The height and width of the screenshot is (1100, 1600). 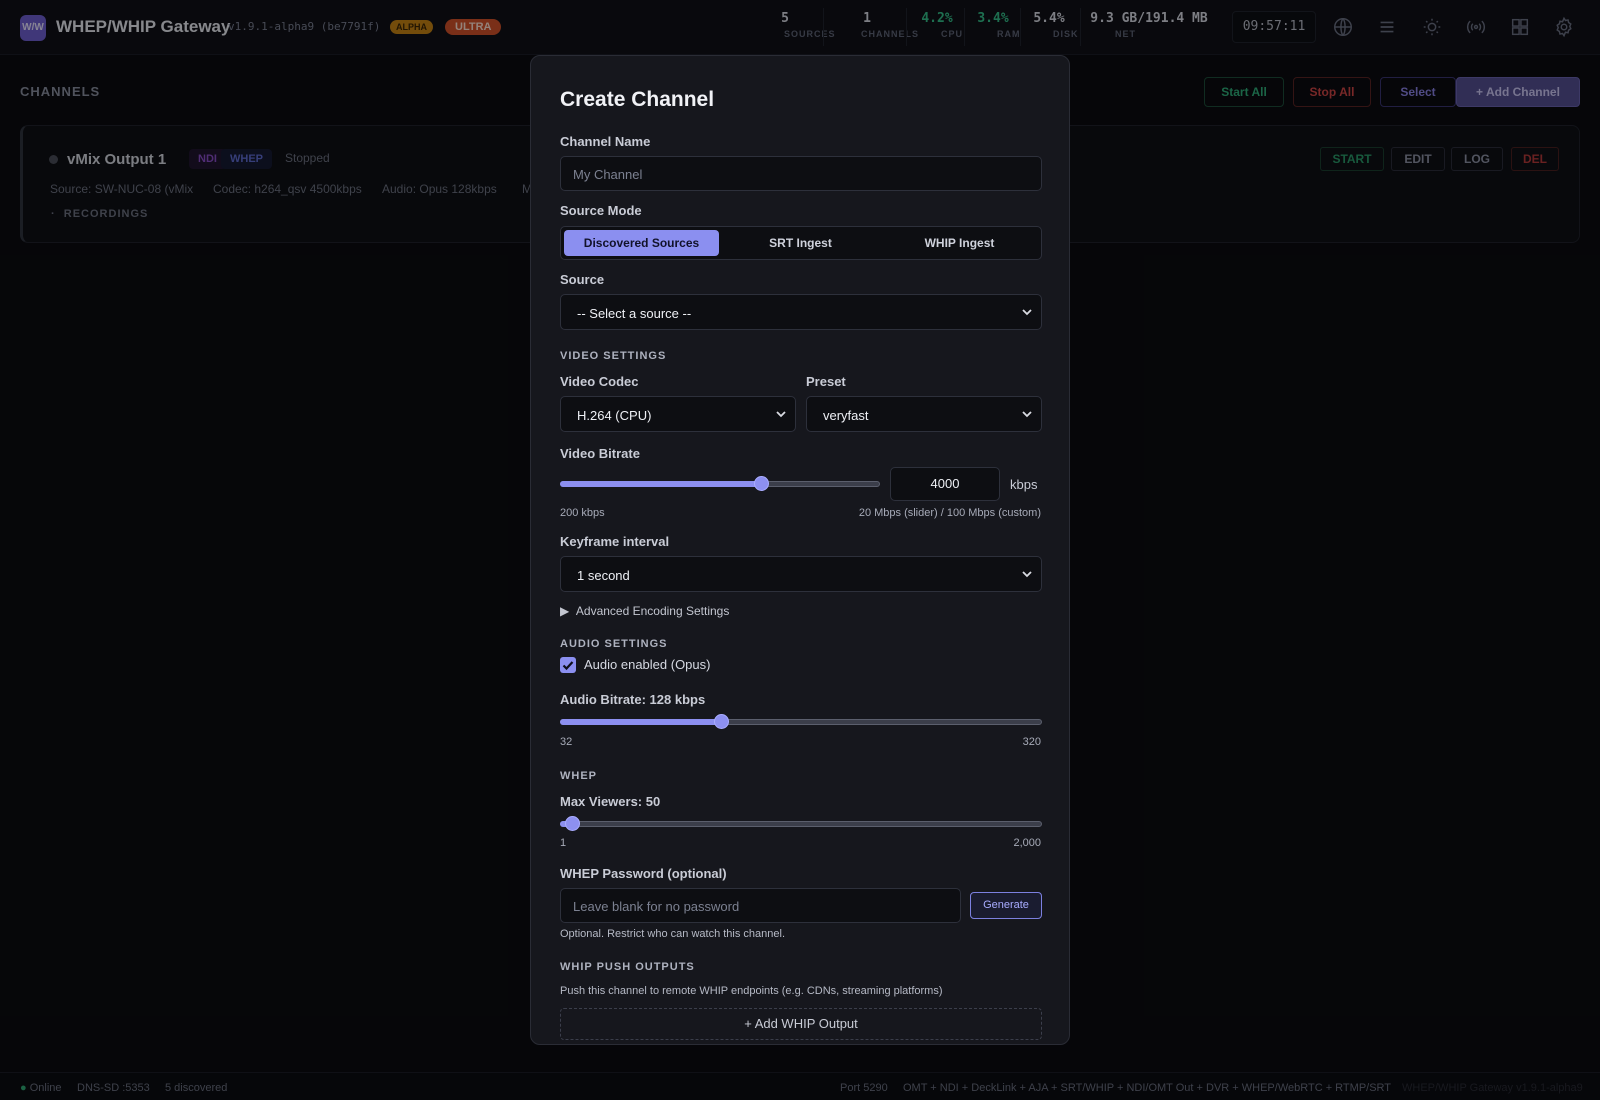 What do you see at coordinates (643, 873) in the screenshot?
I see `whep-password-label: WHEP Password (optional)` at bounding box center [643, 873].